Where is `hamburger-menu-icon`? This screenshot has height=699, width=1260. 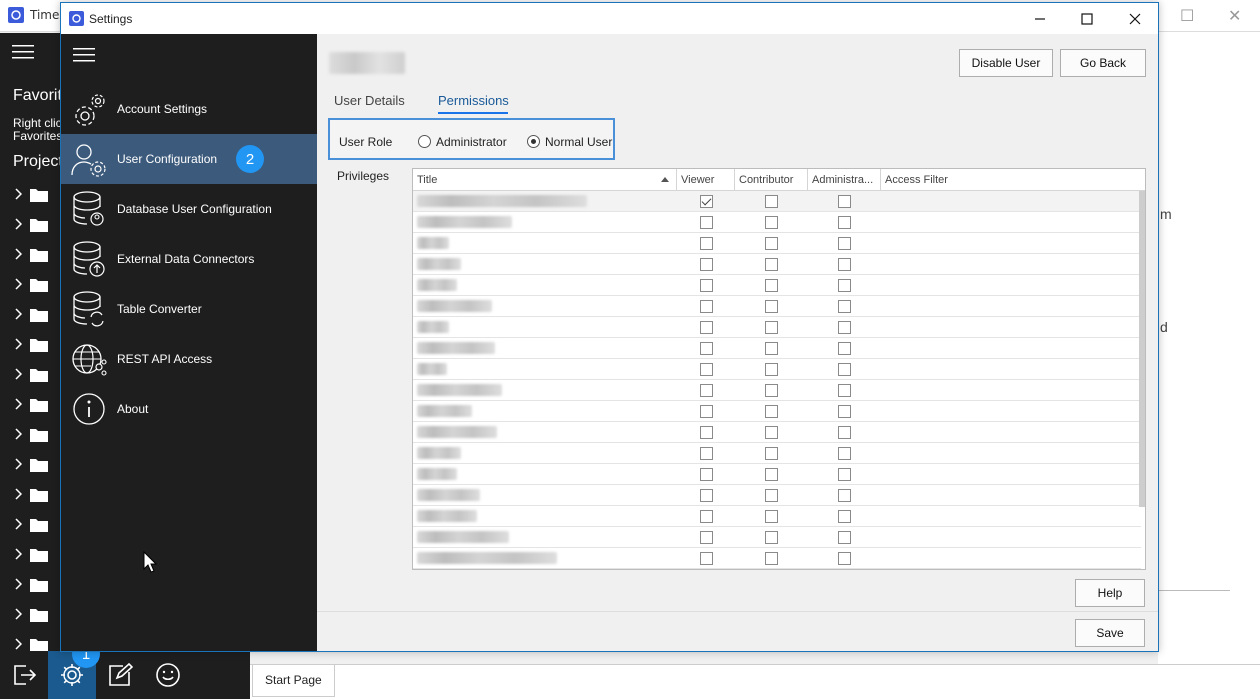
hamburger-menu-icon is located at coordinates (84, 55).